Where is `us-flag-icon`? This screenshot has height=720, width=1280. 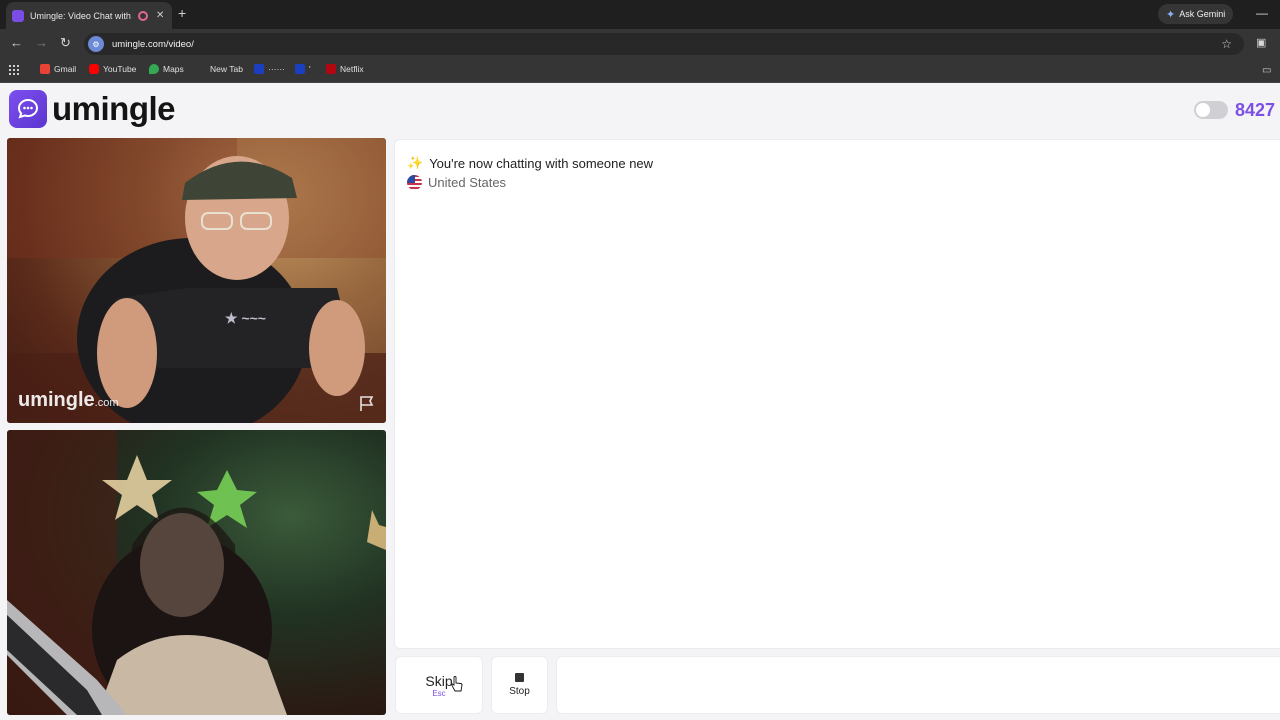 us-flag-icon is located at coordinates (414, 182).